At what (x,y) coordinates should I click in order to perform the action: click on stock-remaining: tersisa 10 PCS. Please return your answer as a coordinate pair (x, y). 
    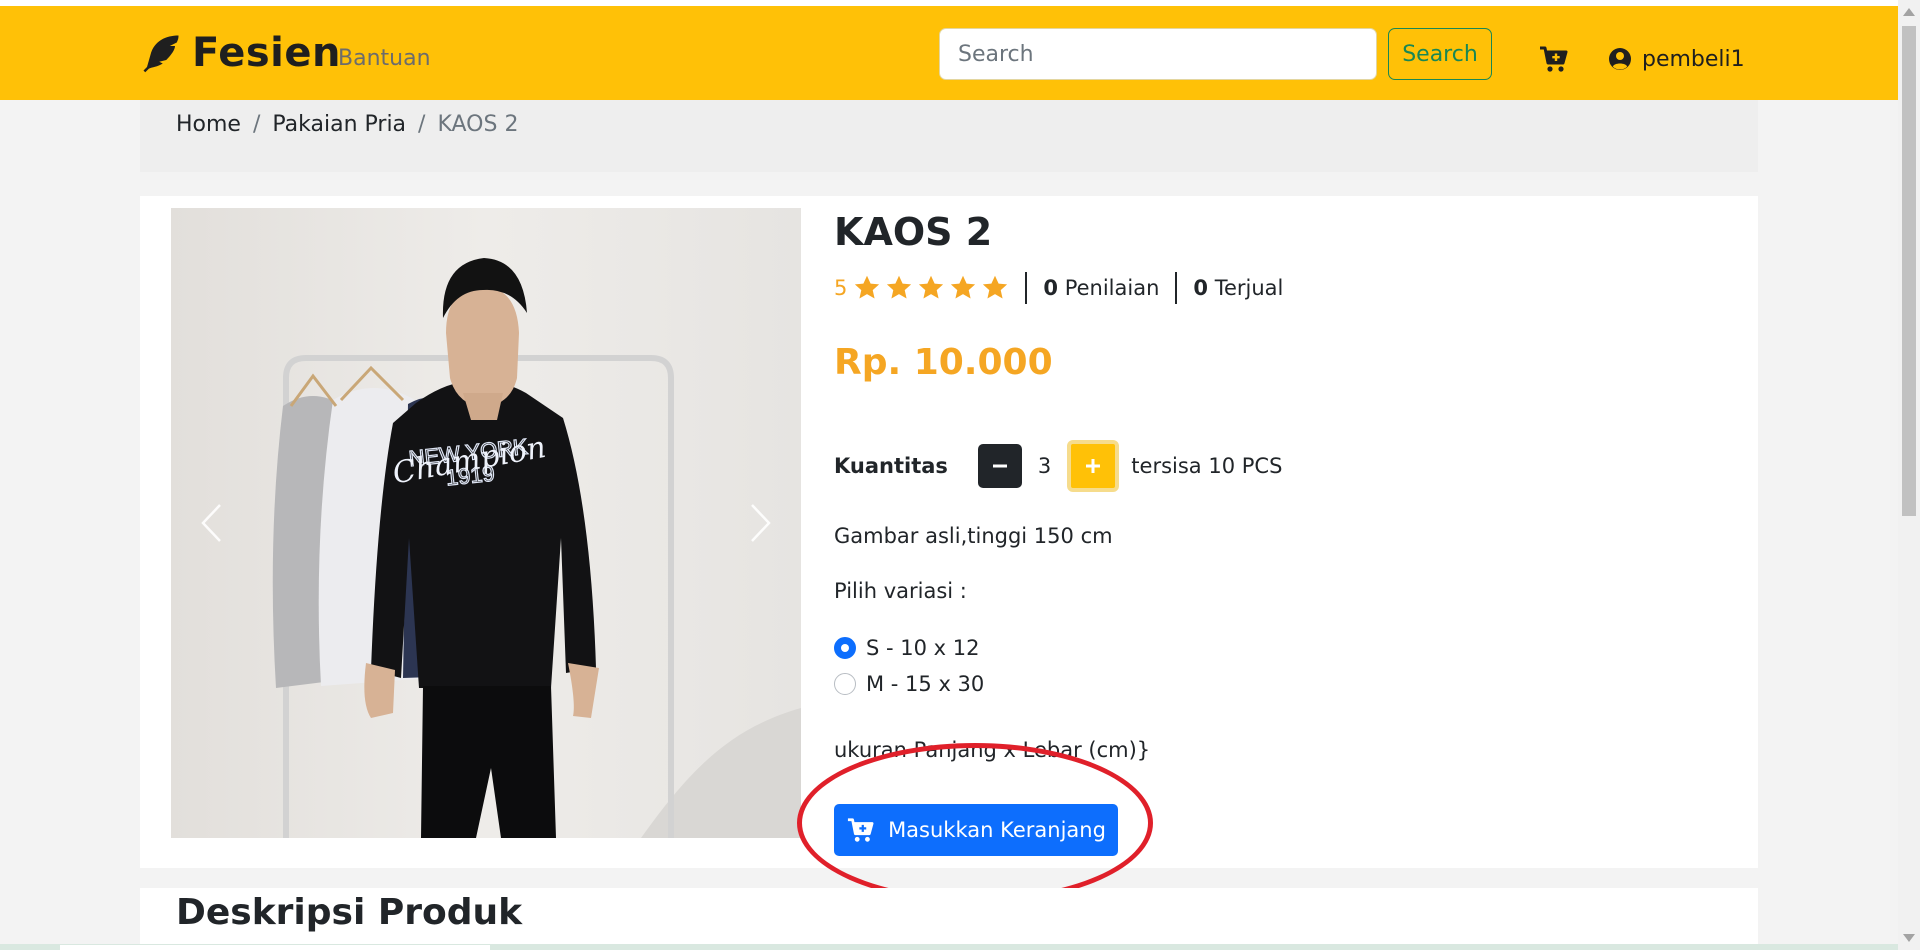
    Looking at the image, I should click on (1207, 466).